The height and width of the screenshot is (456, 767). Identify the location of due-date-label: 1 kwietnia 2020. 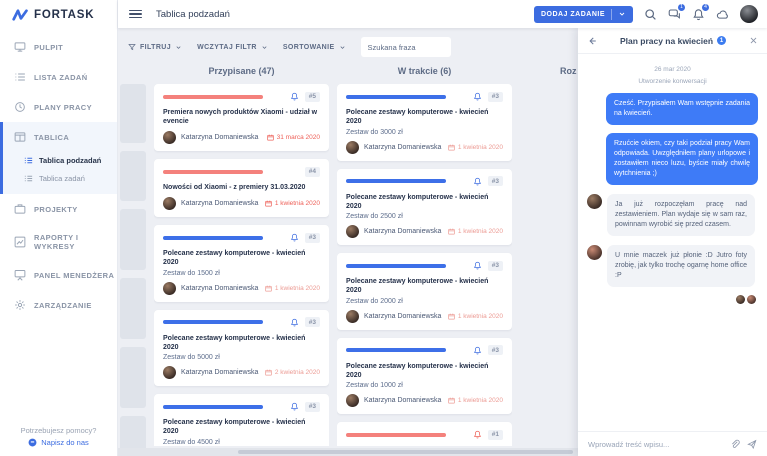
(480, 316).